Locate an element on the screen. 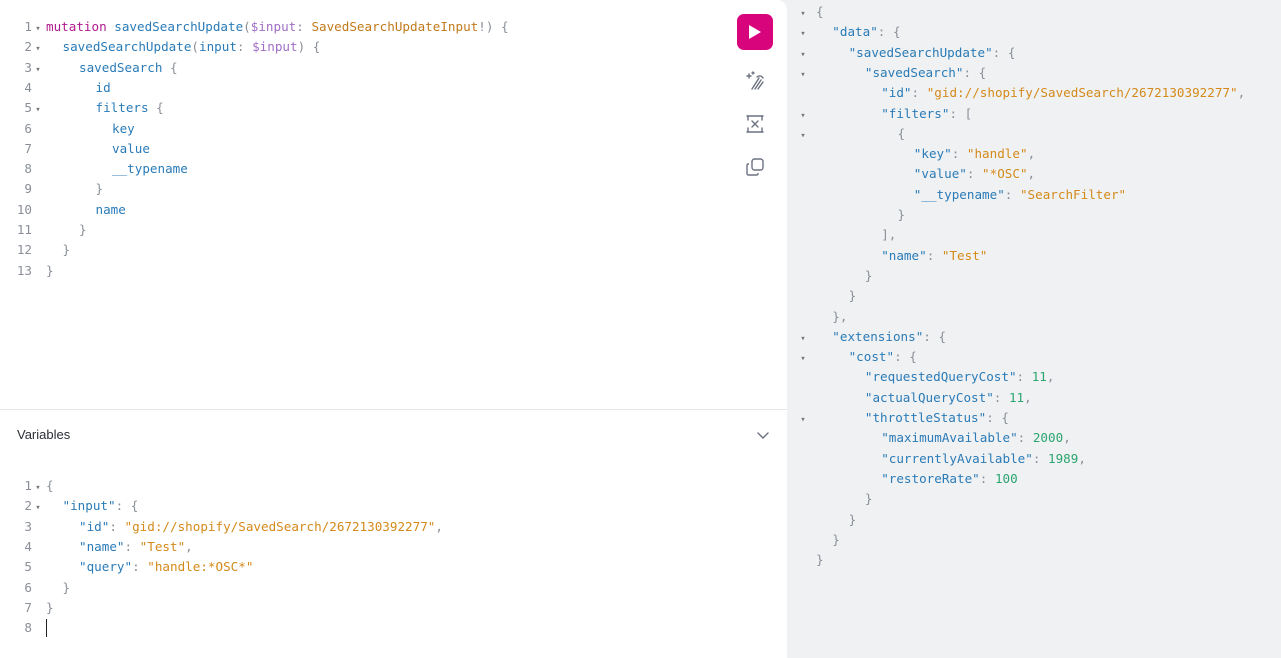  code-token: "id" is located at coordinates (896, 93).